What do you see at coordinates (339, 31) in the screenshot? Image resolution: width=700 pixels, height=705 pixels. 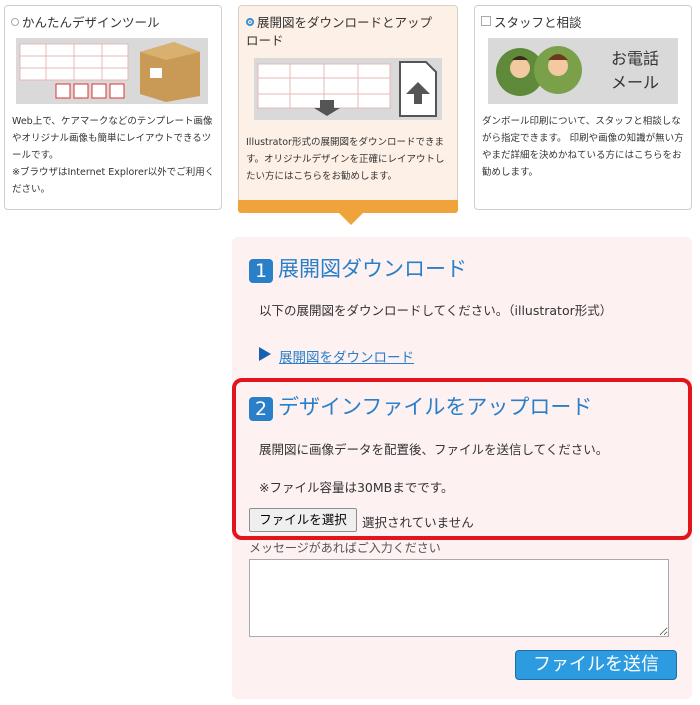 I see `option-title: 展開図をダウンロードとアップロード` at bounding box center [339, 31].